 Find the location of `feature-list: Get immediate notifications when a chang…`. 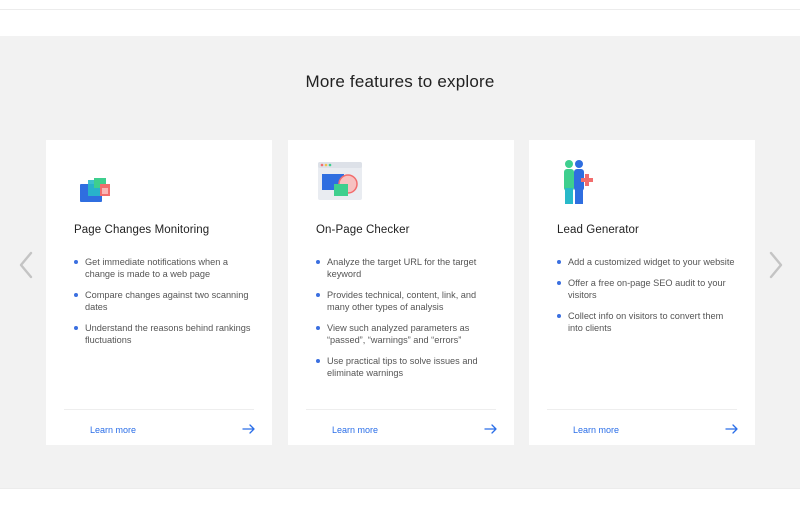

feature-list: Get immediate notifications when a chang… is located at coordinates (164, 305).